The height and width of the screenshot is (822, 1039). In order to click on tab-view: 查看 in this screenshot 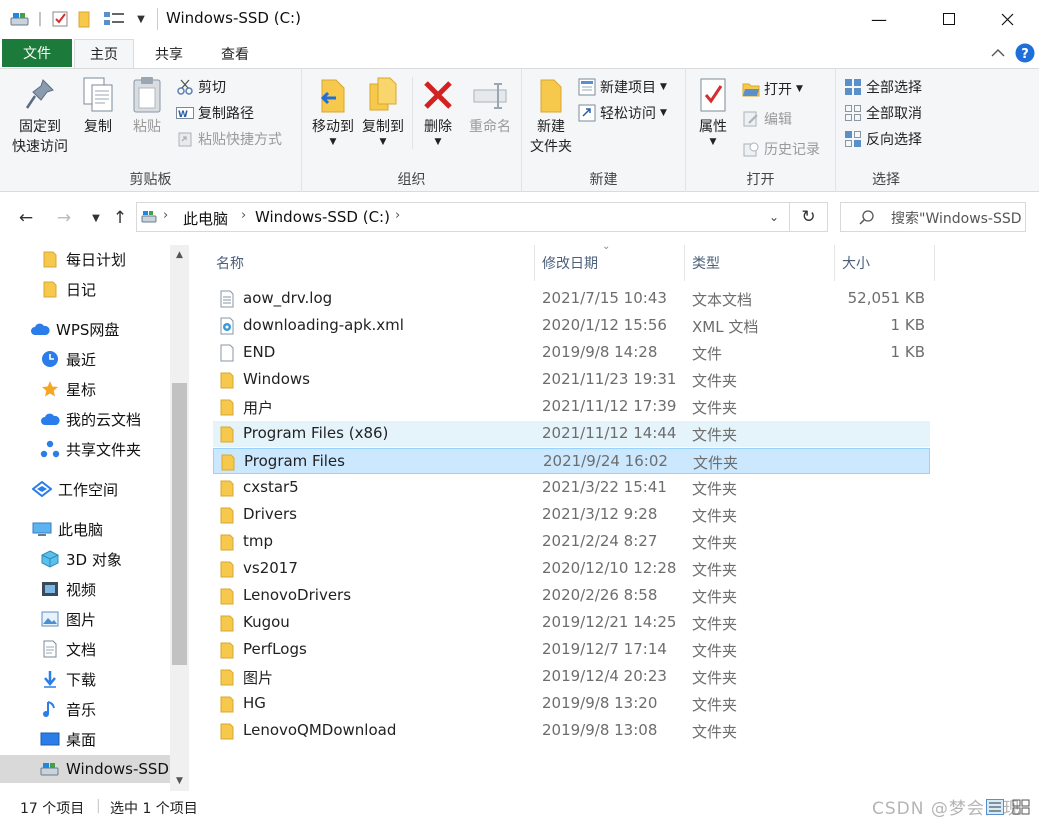, I will do `click(235, 53)`.